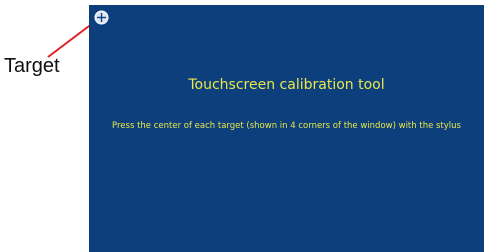 This screenshot has width=484, height=252. What do you see at coordinates (101, 17) in the screenshot?
I see `crosshair-circle-icon` at bounding box center [101, 17].